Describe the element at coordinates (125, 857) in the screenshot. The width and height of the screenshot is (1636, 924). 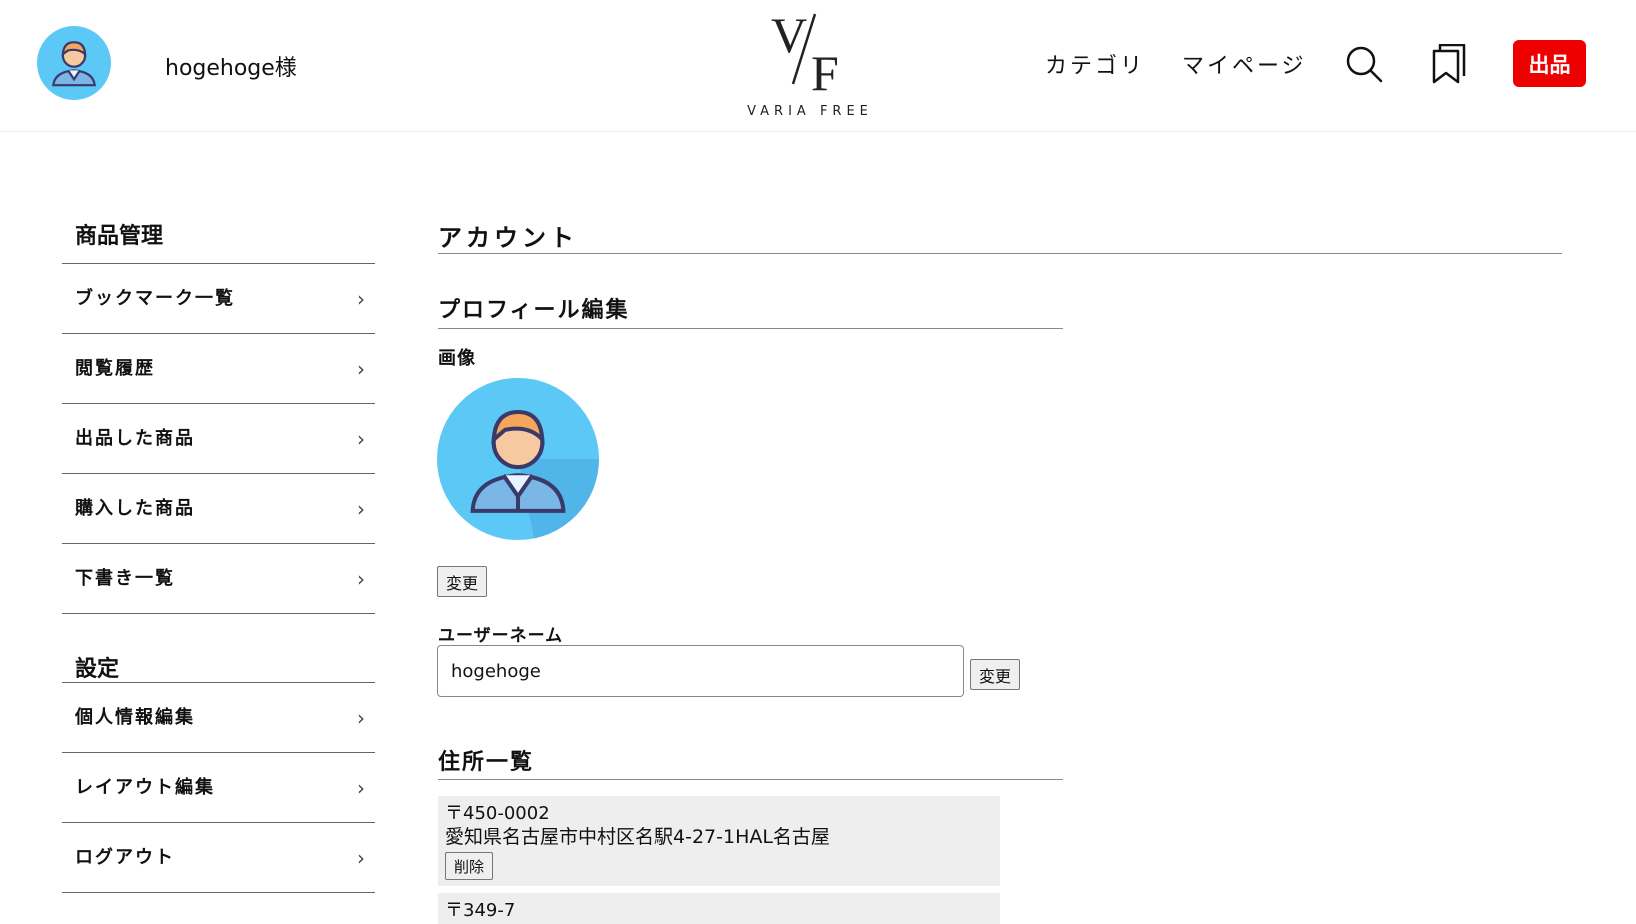
I see `sidebar-item-label: ログアウト` at that location.